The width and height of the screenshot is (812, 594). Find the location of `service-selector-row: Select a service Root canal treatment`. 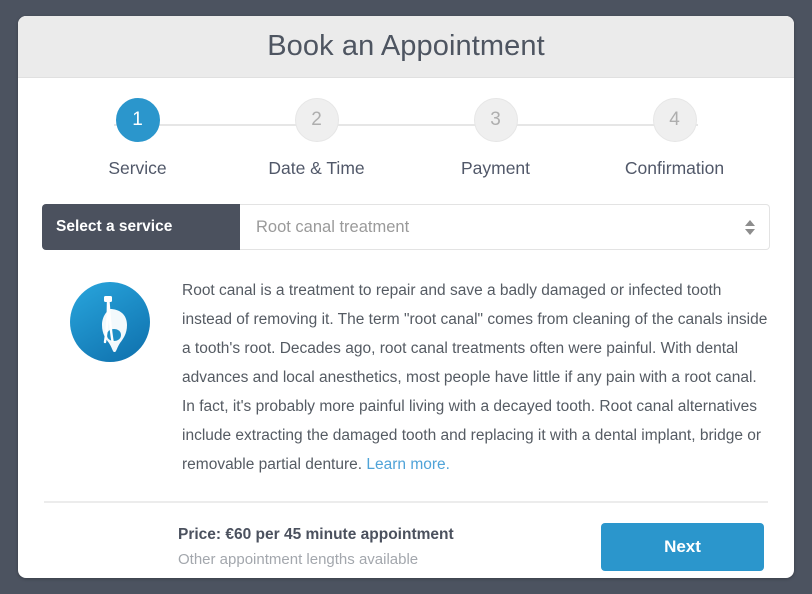

service-selector-row: Select a service Root canal treatment is located at coordinates (406, 227).